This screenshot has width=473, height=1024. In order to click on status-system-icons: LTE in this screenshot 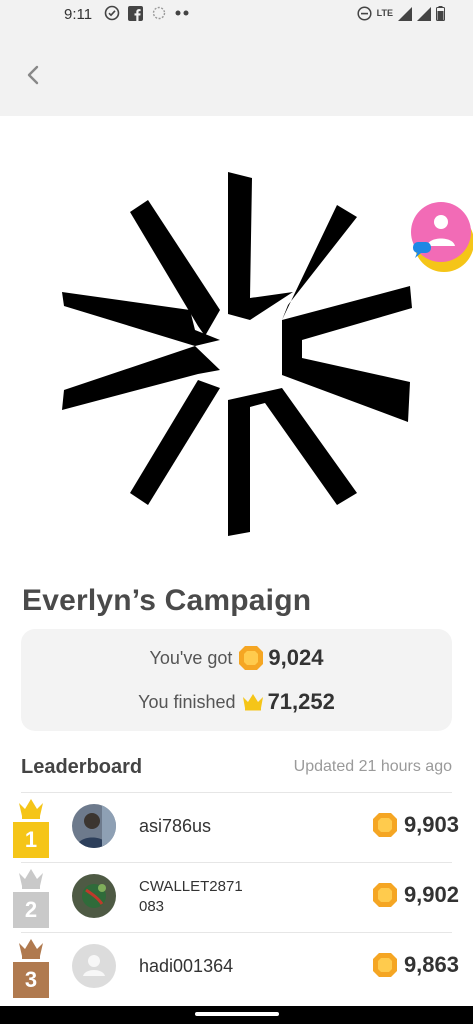, I will do `click(401, 13)`.